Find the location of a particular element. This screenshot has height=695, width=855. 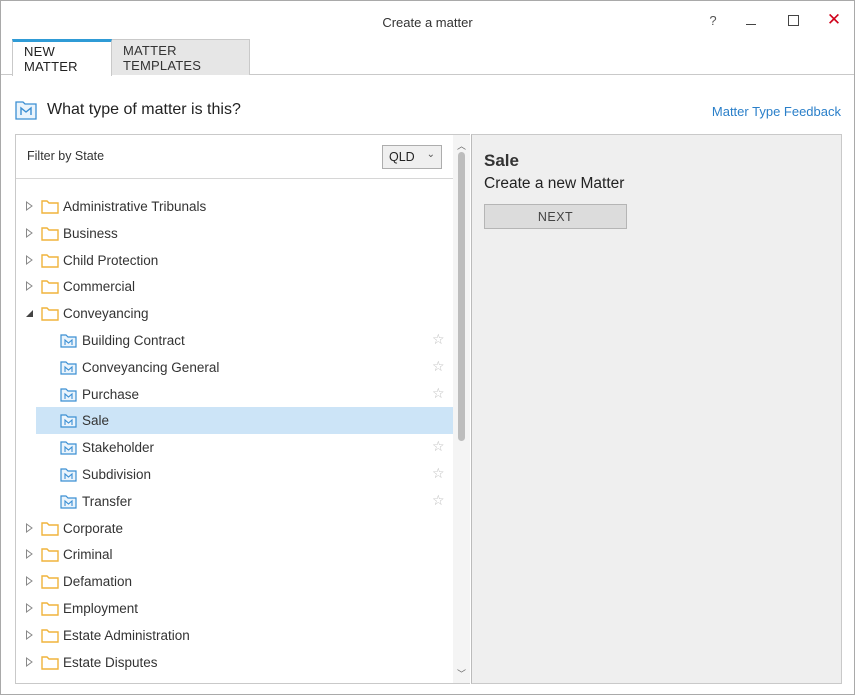

tab-matter-templates: MATTER TEMPLATES is located at coordinates (181, 57).